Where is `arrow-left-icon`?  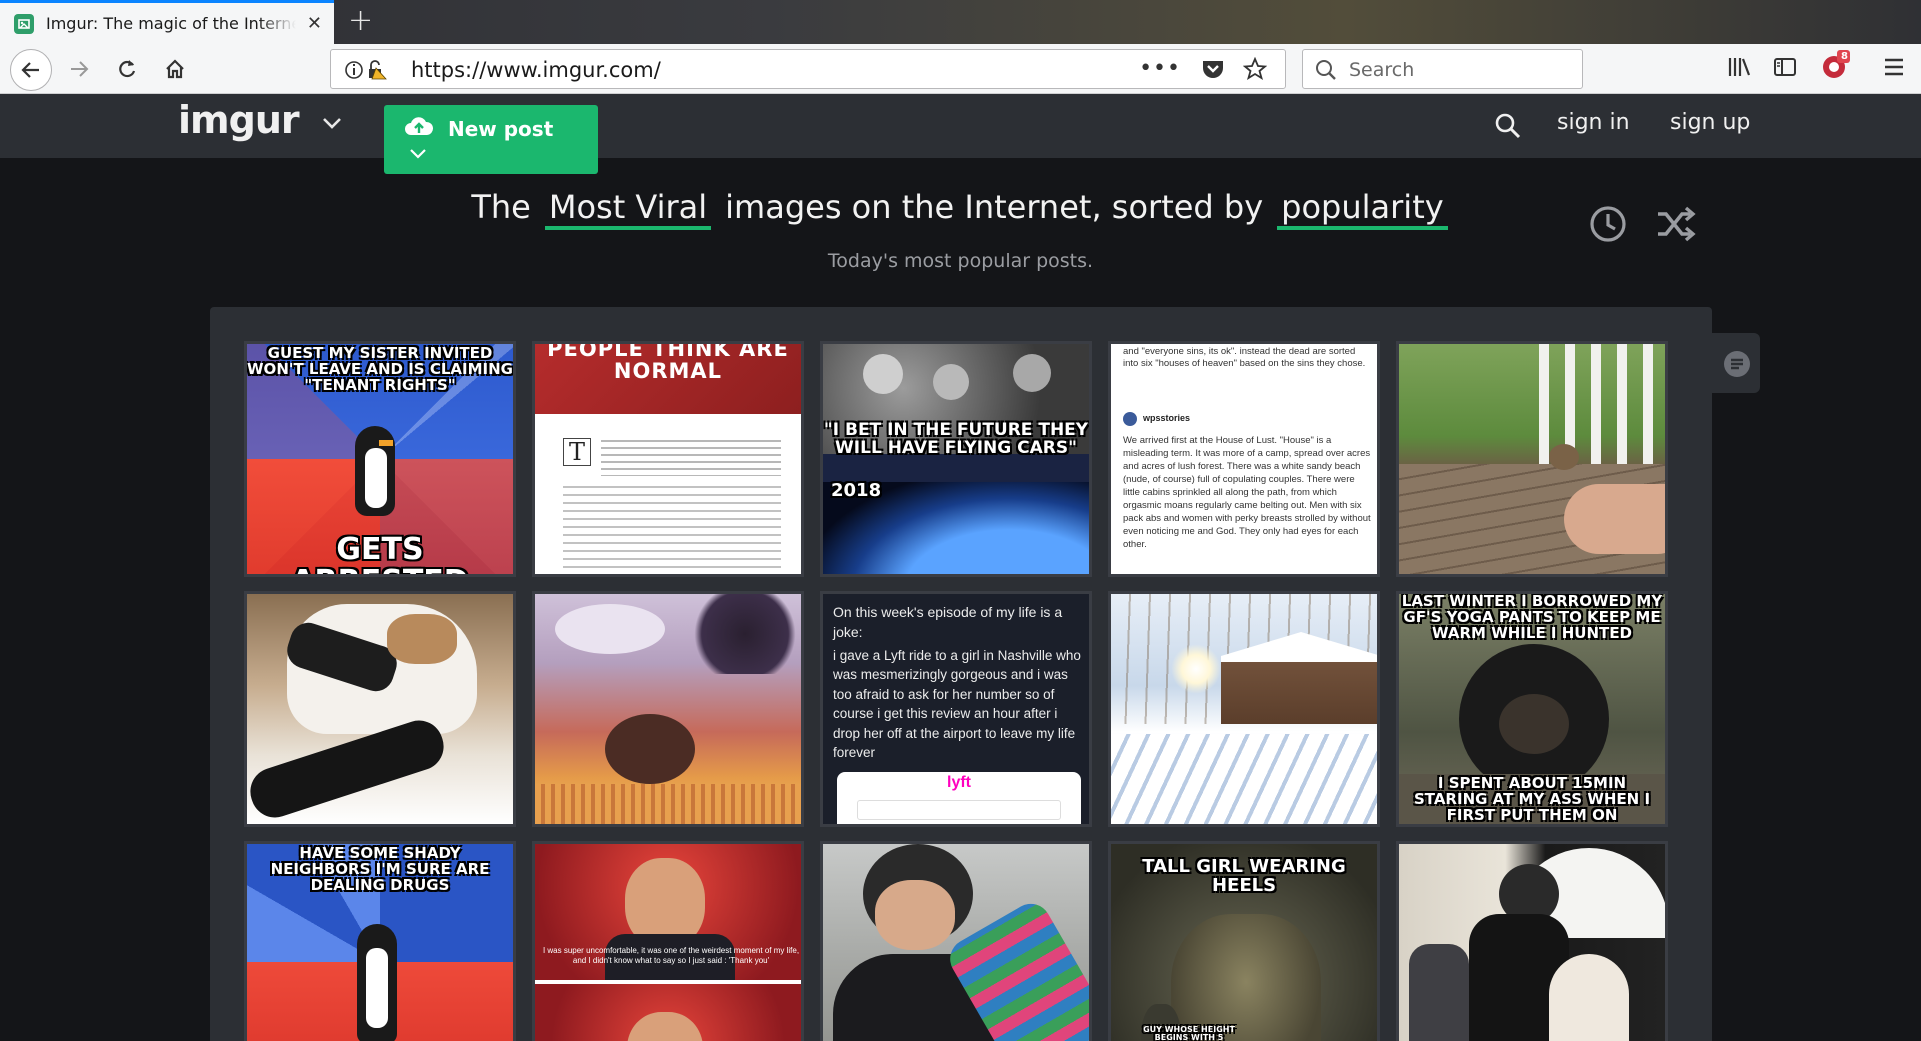 arrow-left-icon is located at coordinates (30, 70).